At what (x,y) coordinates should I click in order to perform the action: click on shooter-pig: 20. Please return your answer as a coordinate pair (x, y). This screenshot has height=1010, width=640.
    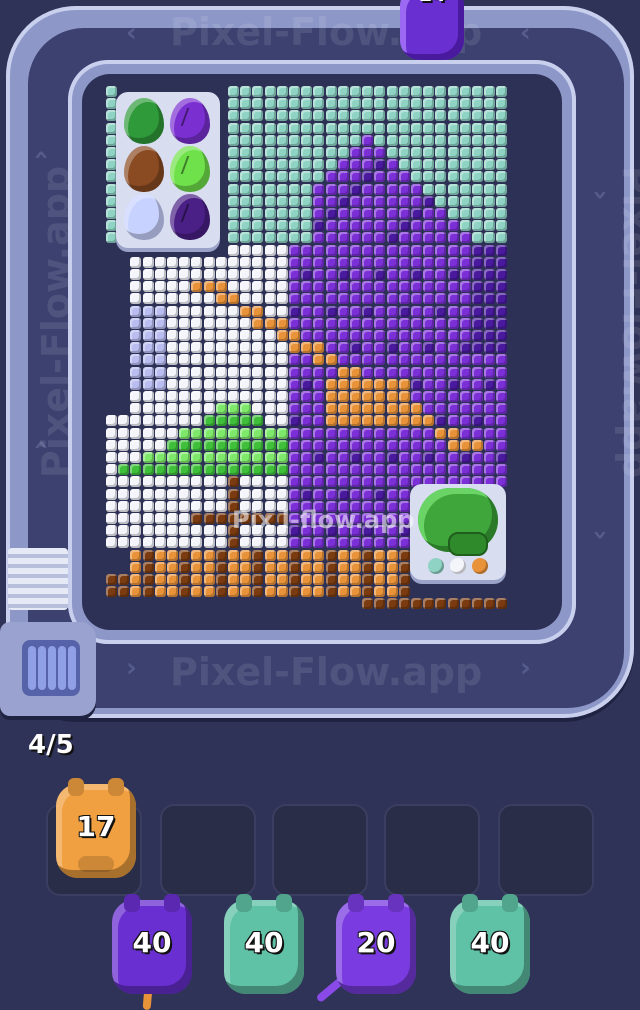
    Looking at the image, I should click on (376, 944).